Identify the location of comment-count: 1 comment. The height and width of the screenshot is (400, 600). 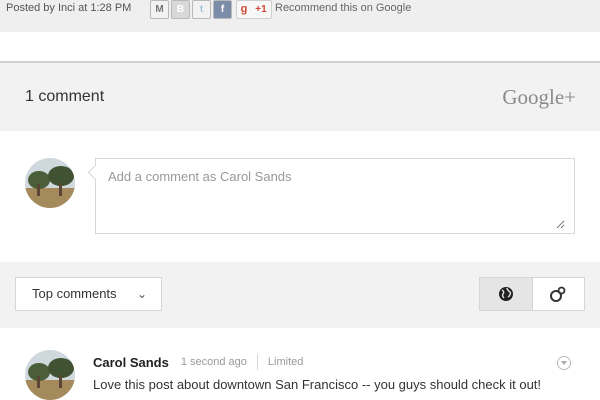
(65, 96).